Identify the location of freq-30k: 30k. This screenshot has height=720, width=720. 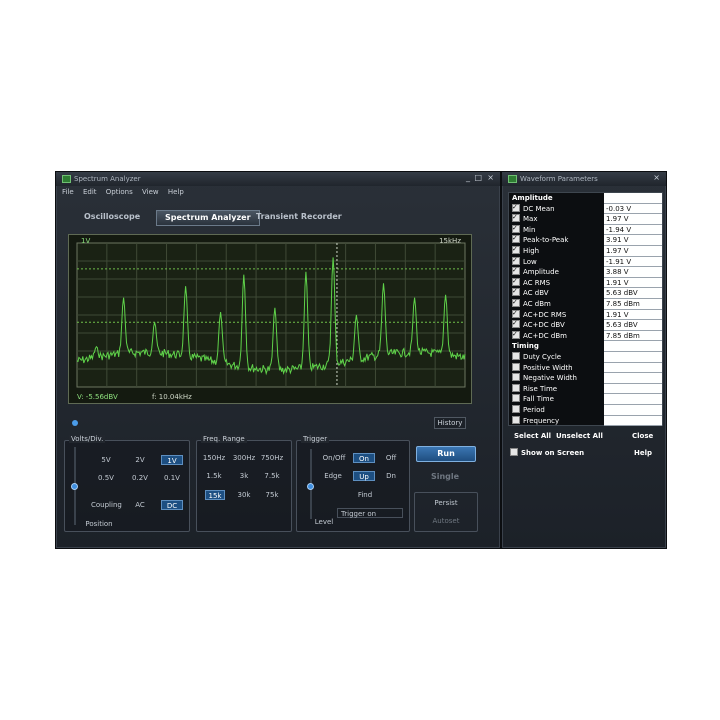
(244, 495).